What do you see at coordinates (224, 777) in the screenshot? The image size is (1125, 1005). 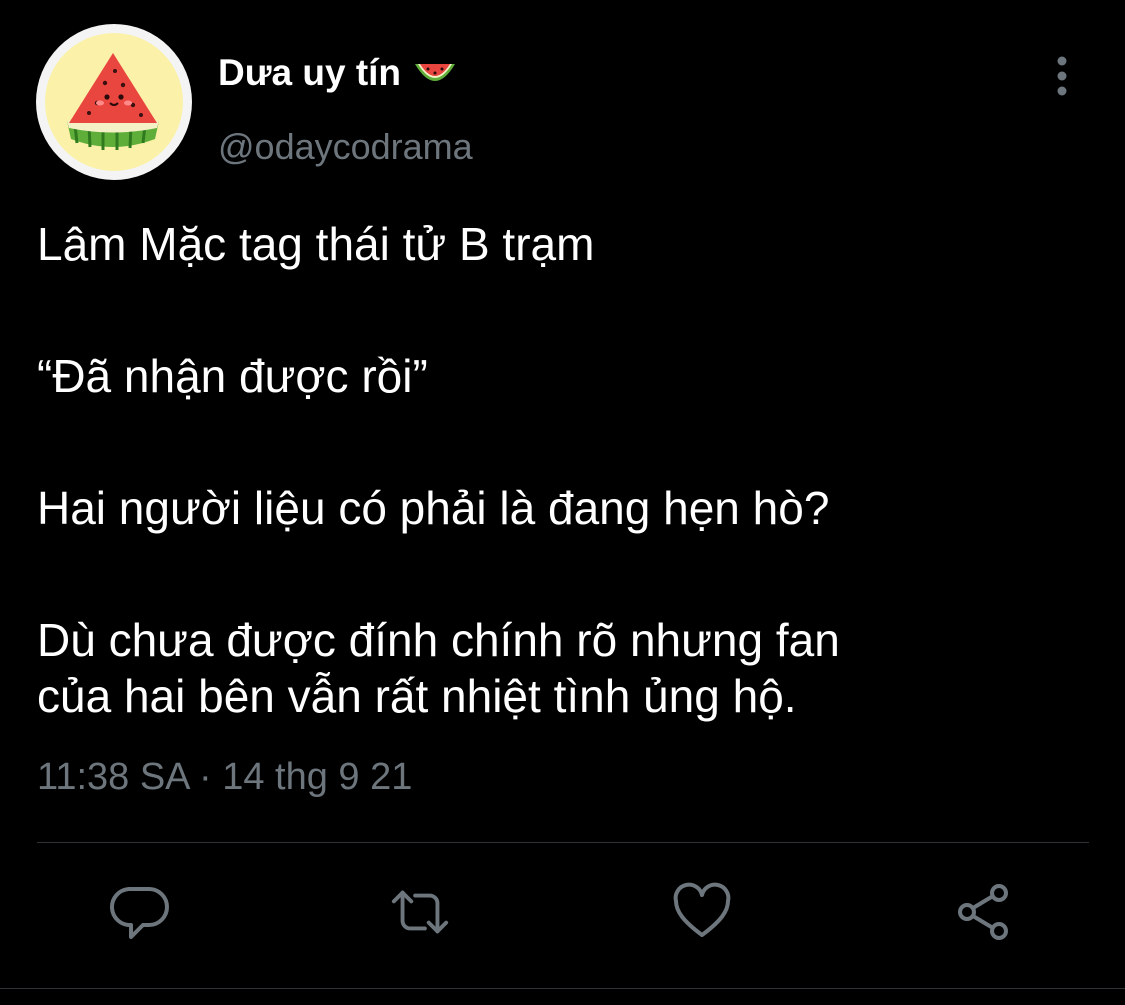 I see `tweet-timestamp: 11:38 SA · 14 thg 9 21` at bounding box center [224, 777].